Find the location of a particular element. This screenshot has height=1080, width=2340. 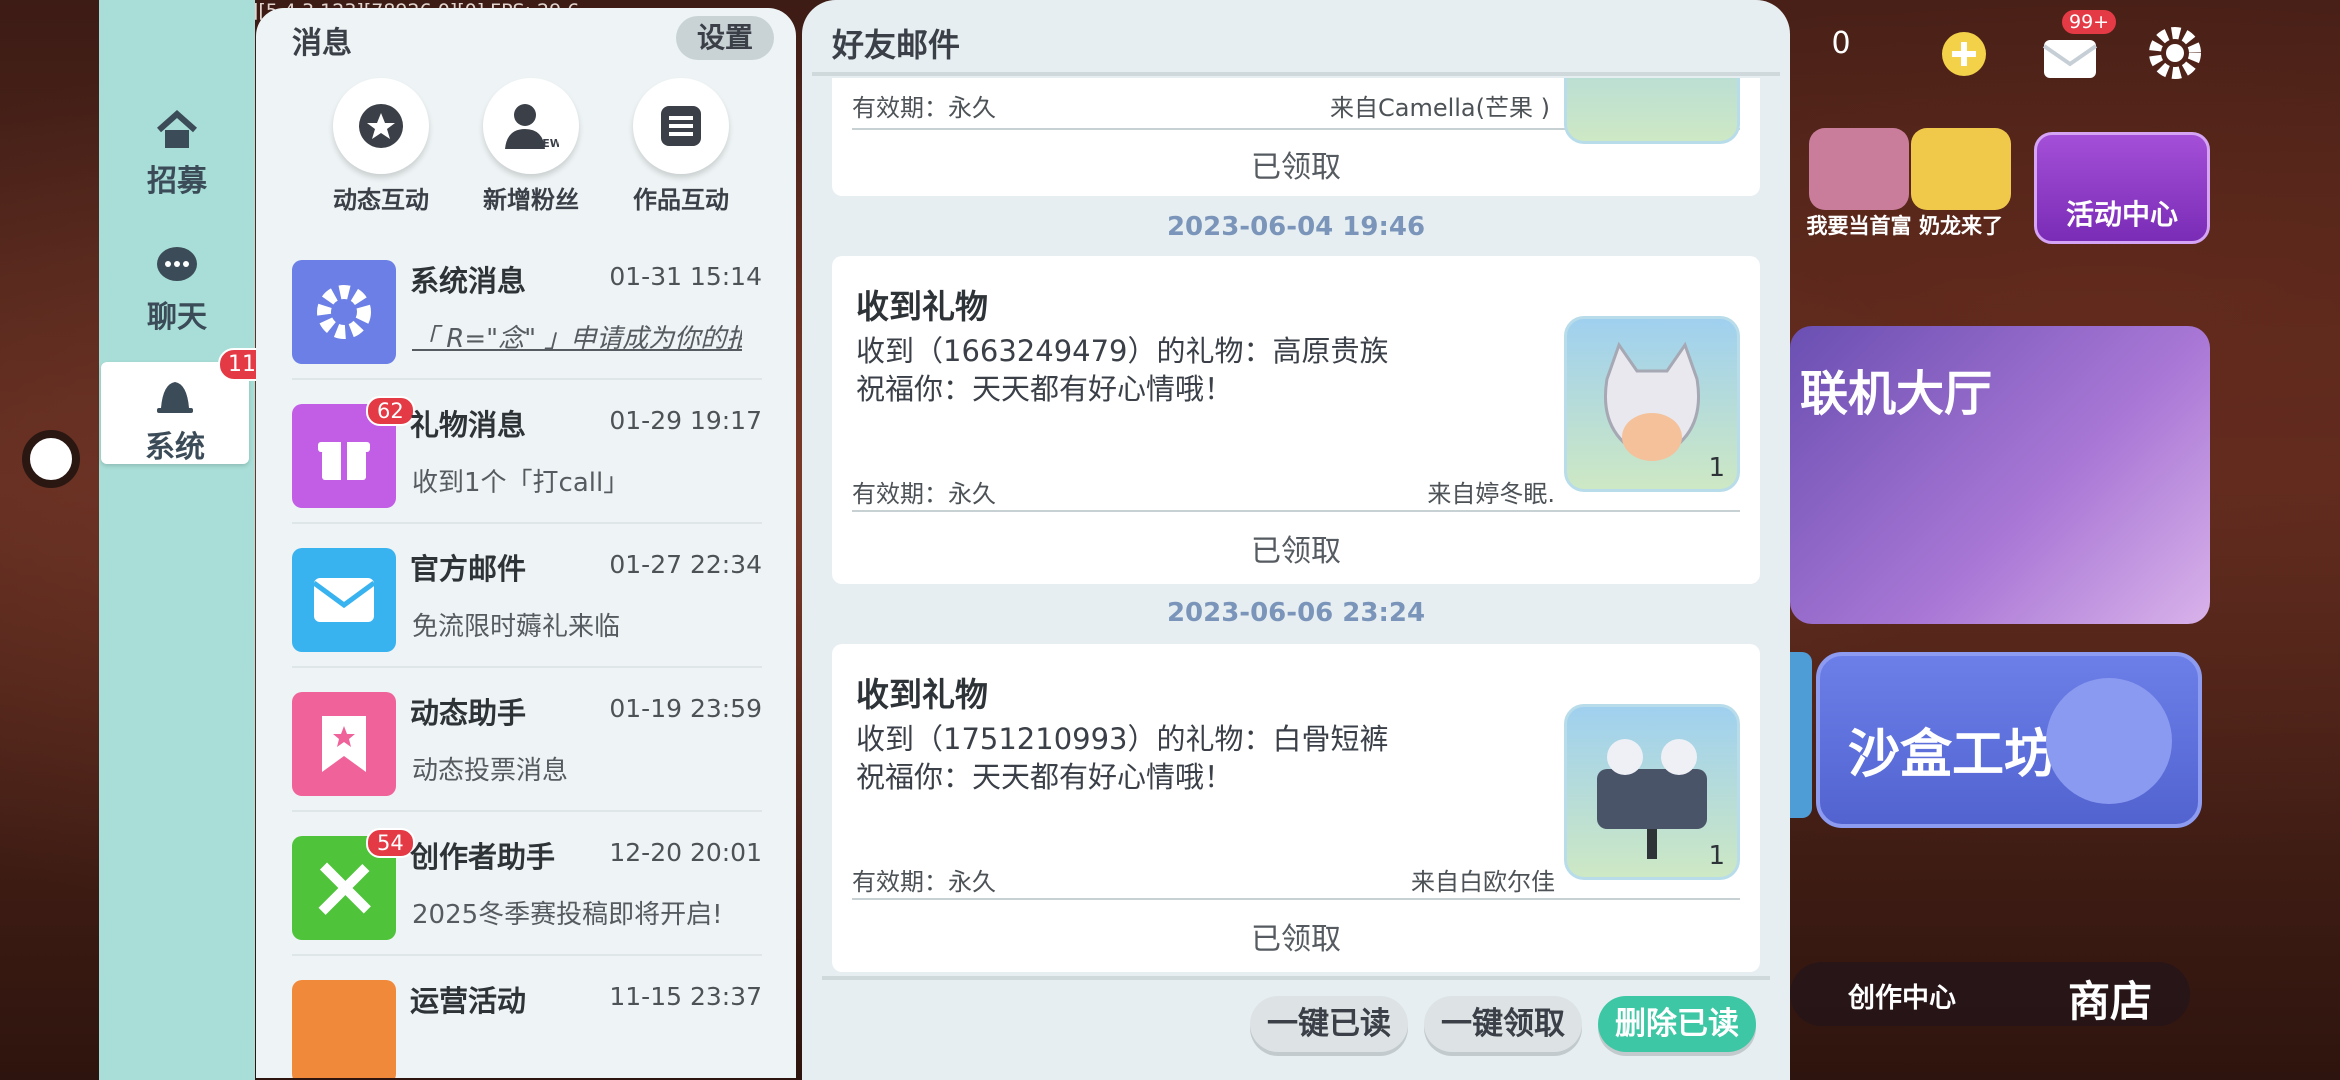

new-follower-icon: NEW is located at coordinates (531, 126).